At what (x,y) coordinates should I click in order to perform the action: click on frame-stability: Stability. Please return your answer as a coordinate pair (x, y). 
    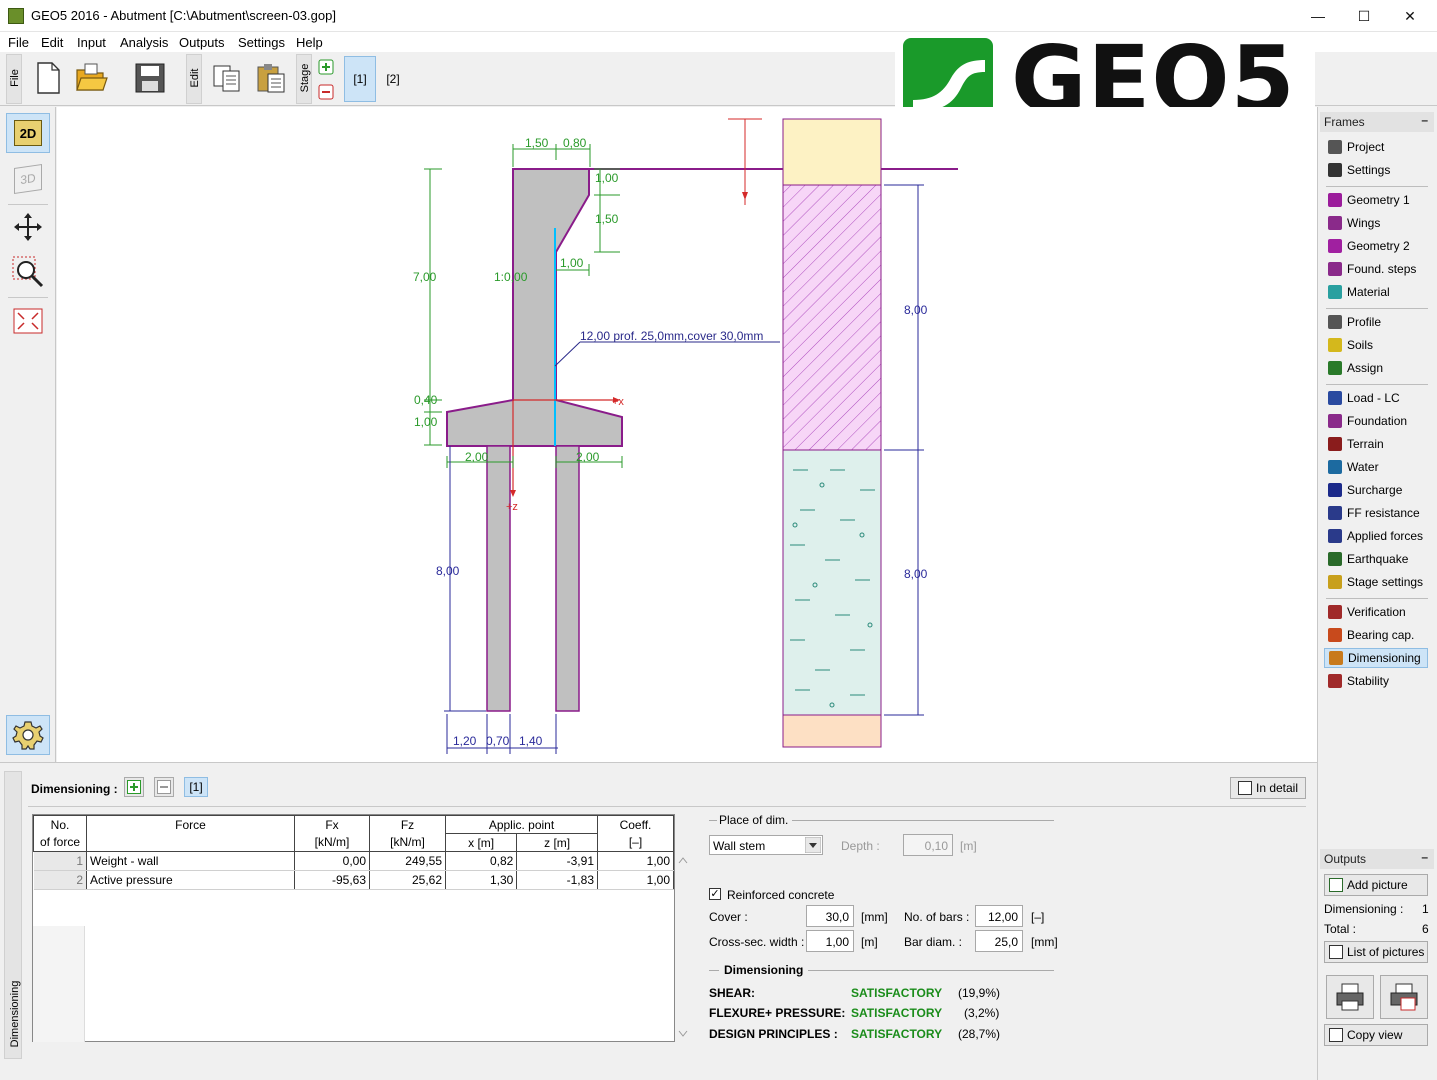
    Looking at the image, I should click on (1376, 681).